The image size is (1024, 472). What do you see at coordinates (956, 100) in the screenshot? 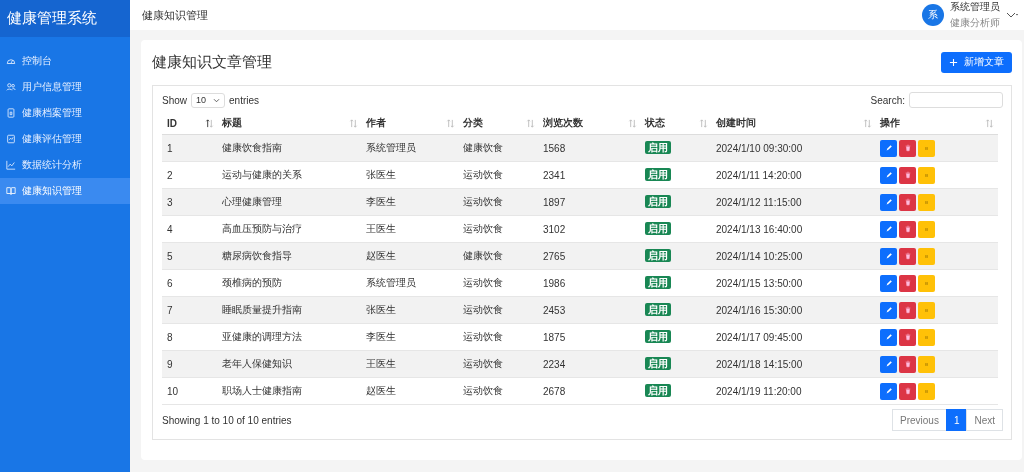
I see `search-field` at bounding box center [956, 100].